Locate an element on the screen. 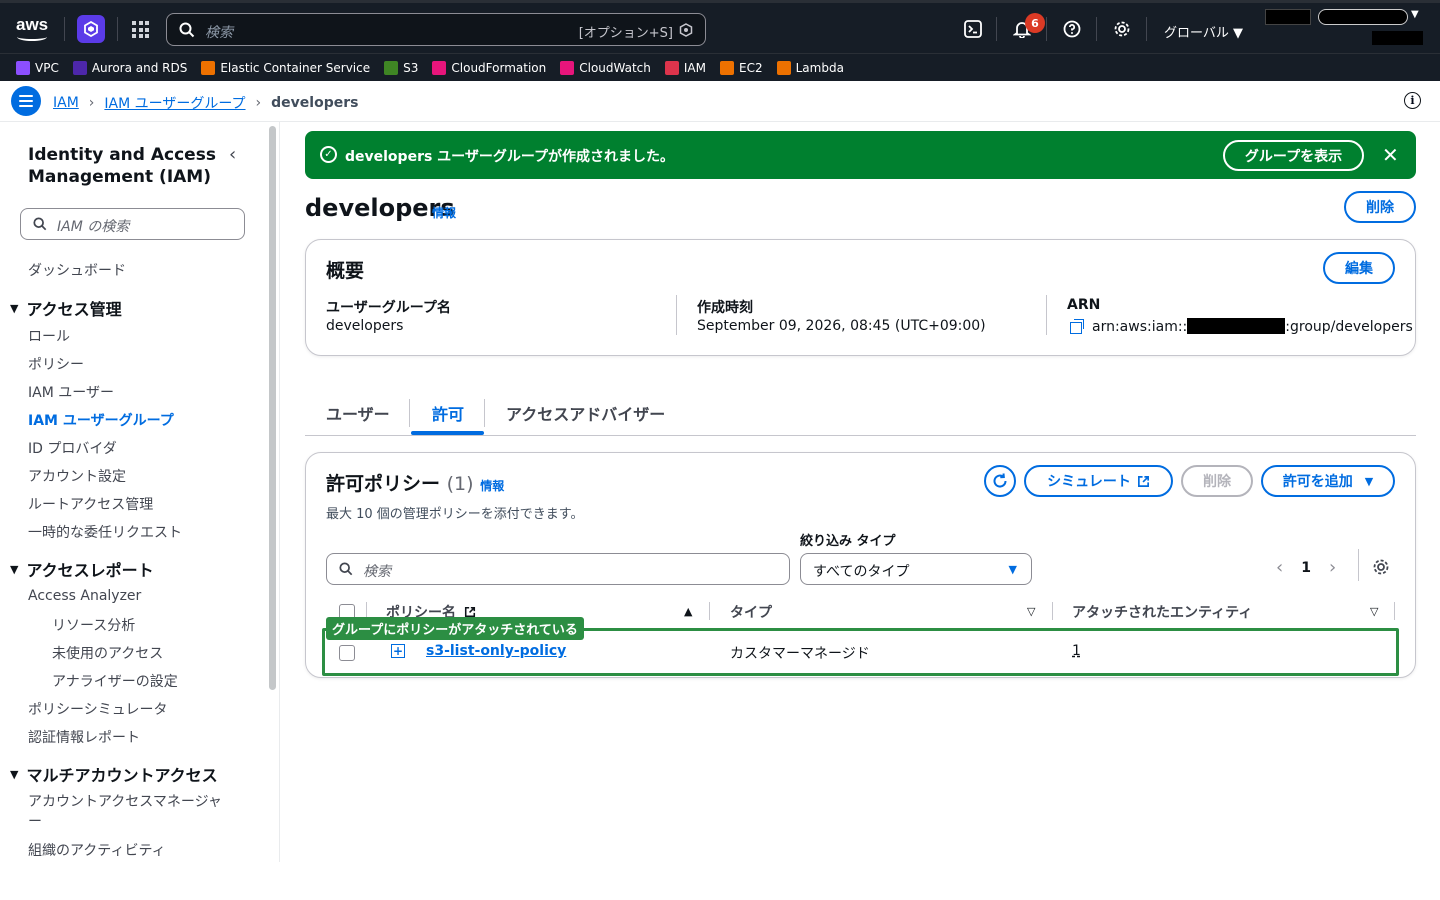 This screenshot has height=900, width=1440. expand-plus-icon: + is located at coordinates (398, 651).